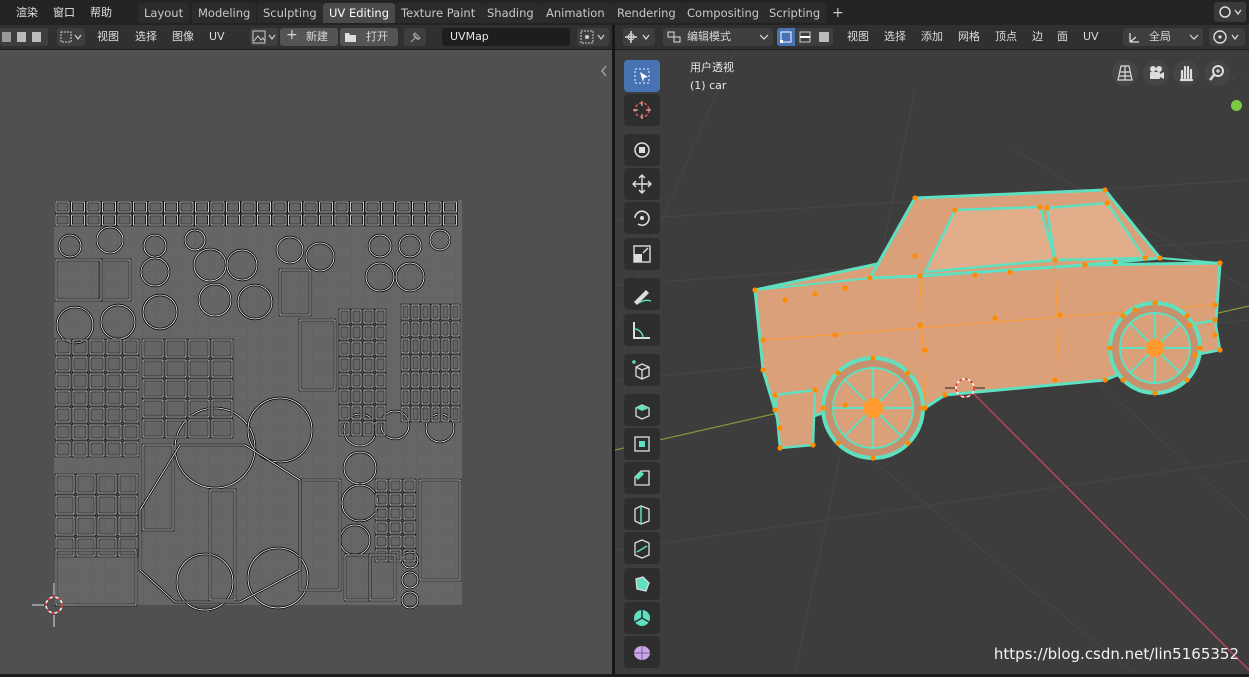  What do you see at coordinates (575, 13) in the screenshot?
I see `tab-animation: Animation` at bounding box center [575, 13].